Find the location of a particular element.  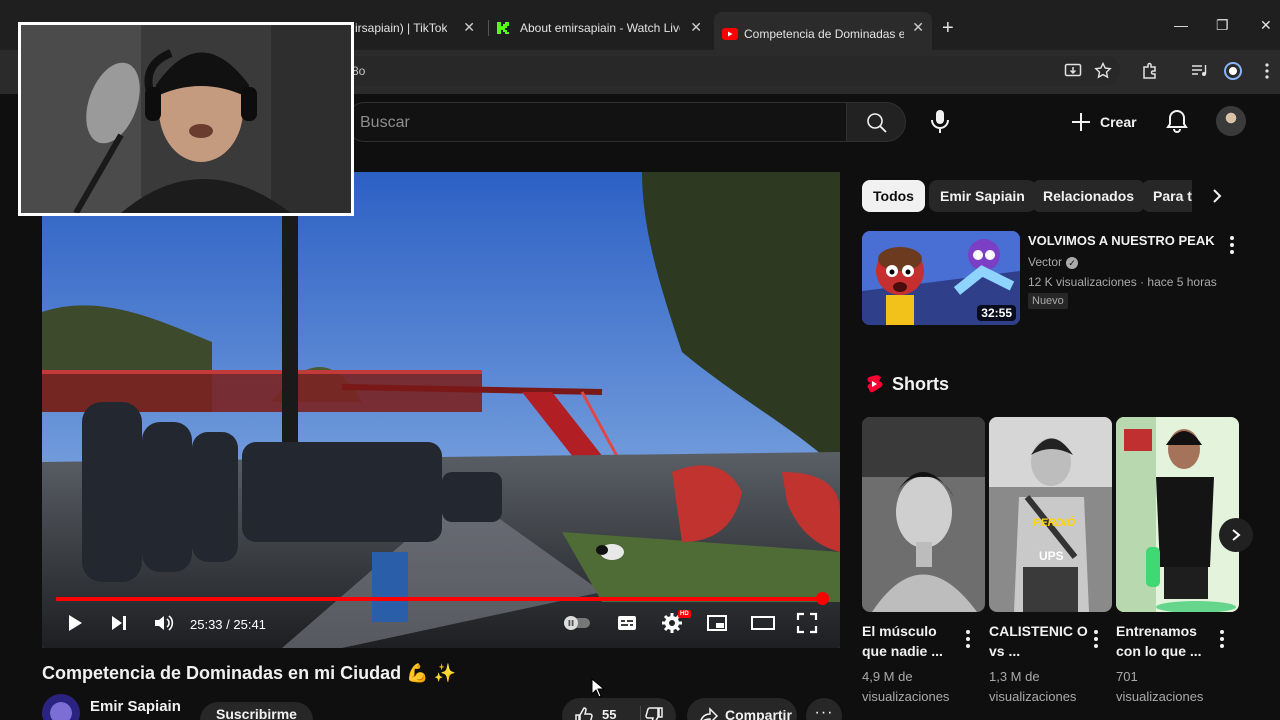

restore-button: ❐ is located at coordinates (1222, 25).